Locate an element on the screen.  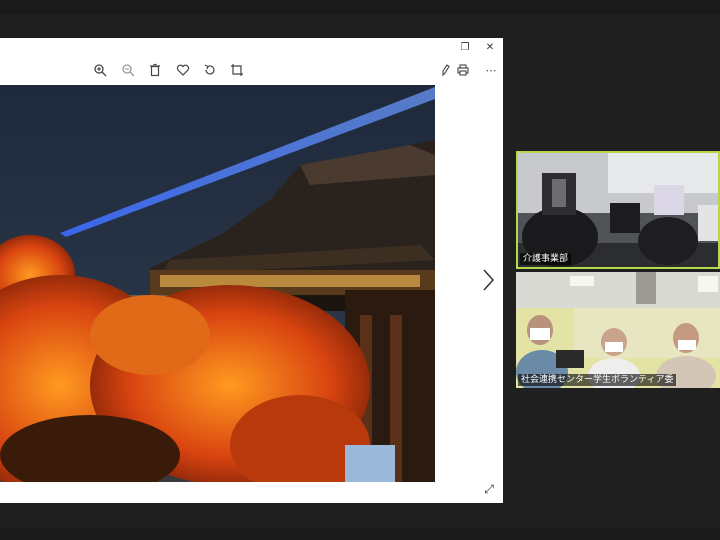
more-icon: ⋯ is located at coordinates (491, 71).